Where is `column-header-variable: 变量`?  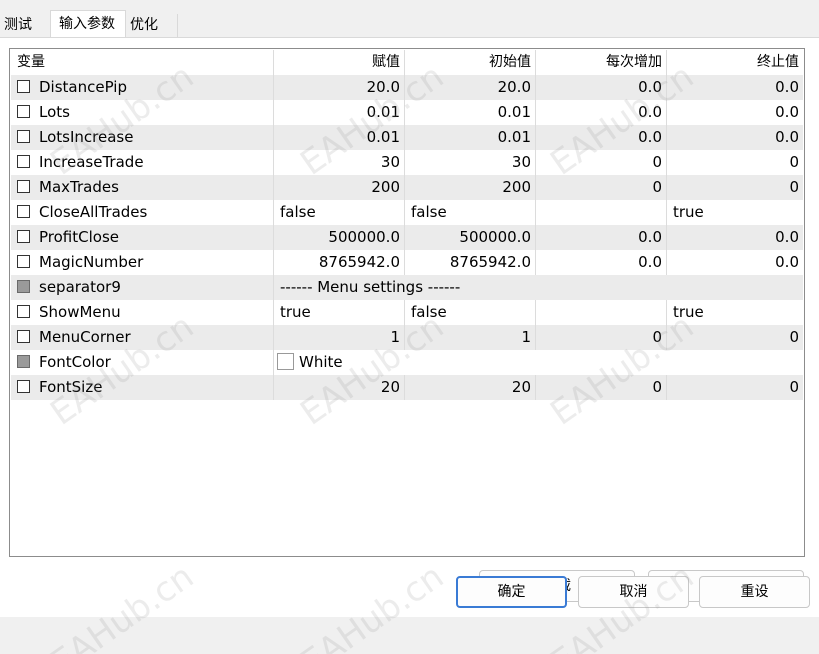 column-header-variable: 变量 is located at coordinates (142, 62).